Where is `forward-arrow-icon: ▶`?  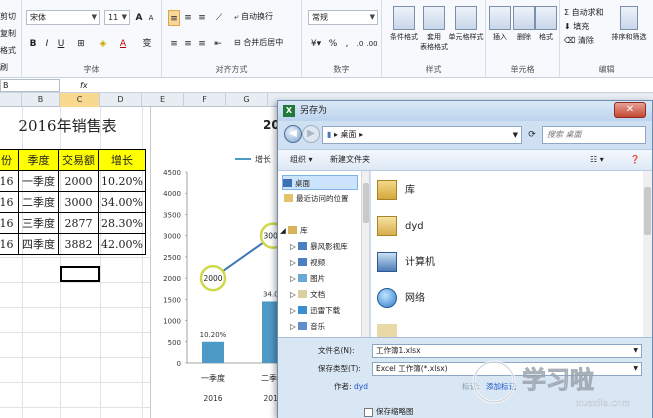
forward-arrow-icon: ▶ is located at coordinates (311, 134).